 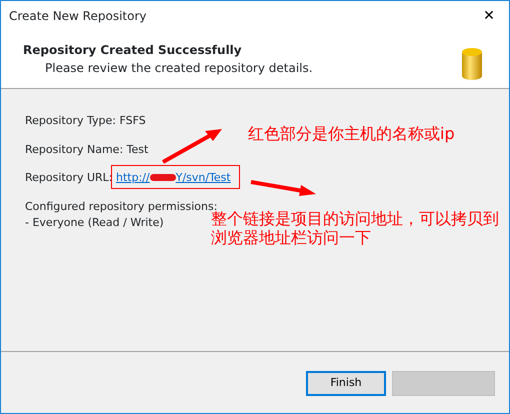 What do you see at coordinates (133, 50) in the screenshot?
I see `header-title: Repository Created Successfully` at bounding box center [133, 50].